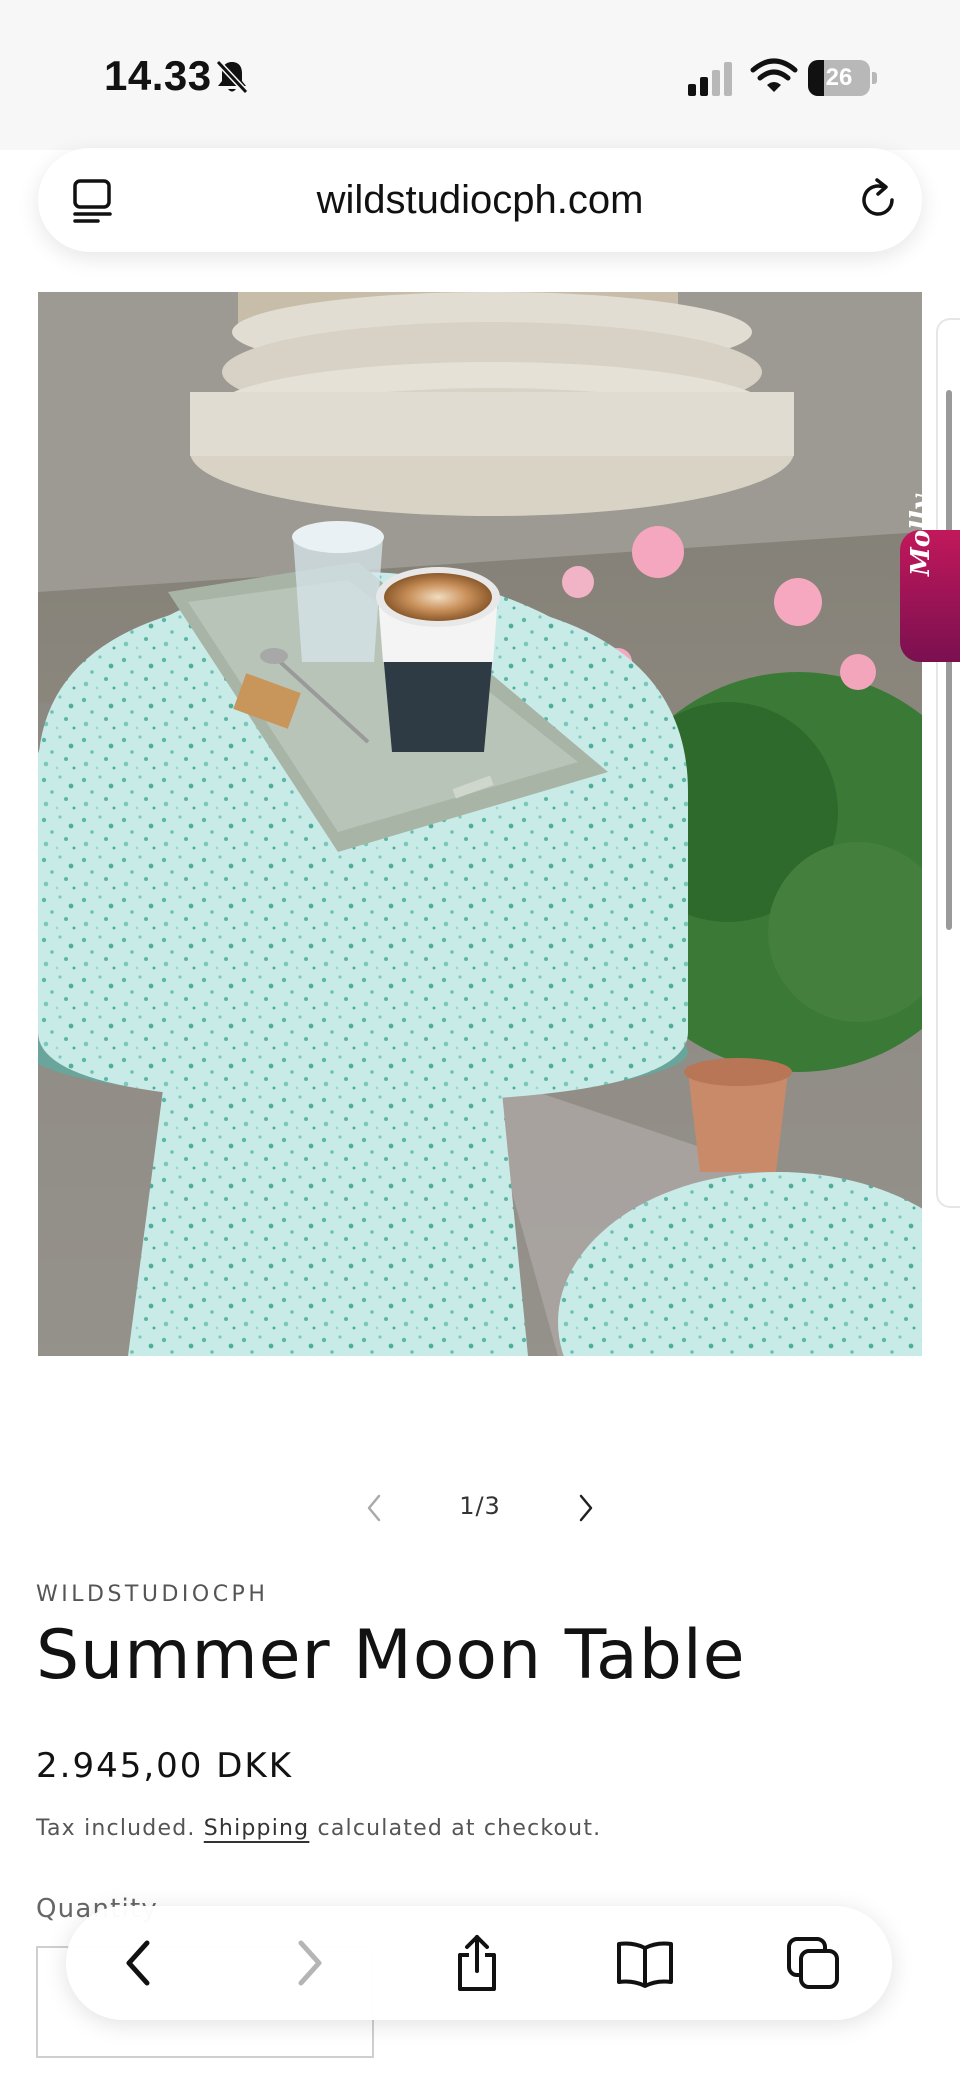 The width and height of the screenshot is (960, 2087). I want to click on back-button, so click(139, 1963).